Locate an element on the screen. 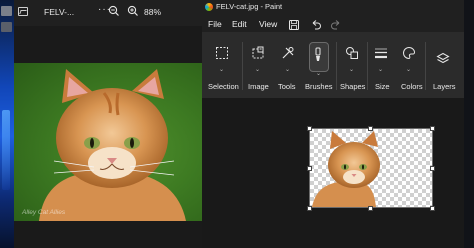 This screenshot has width=474, height=248. save-icon is located at coordinates (294, 24).